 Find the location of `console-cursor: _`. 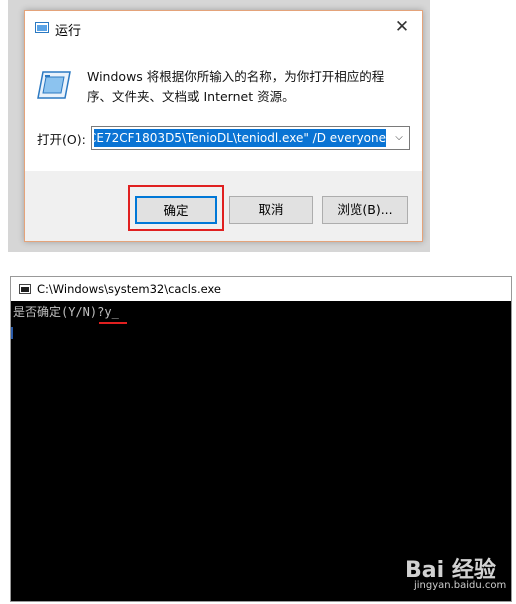

console-cursor: _ is located at coordinates (115, 312).